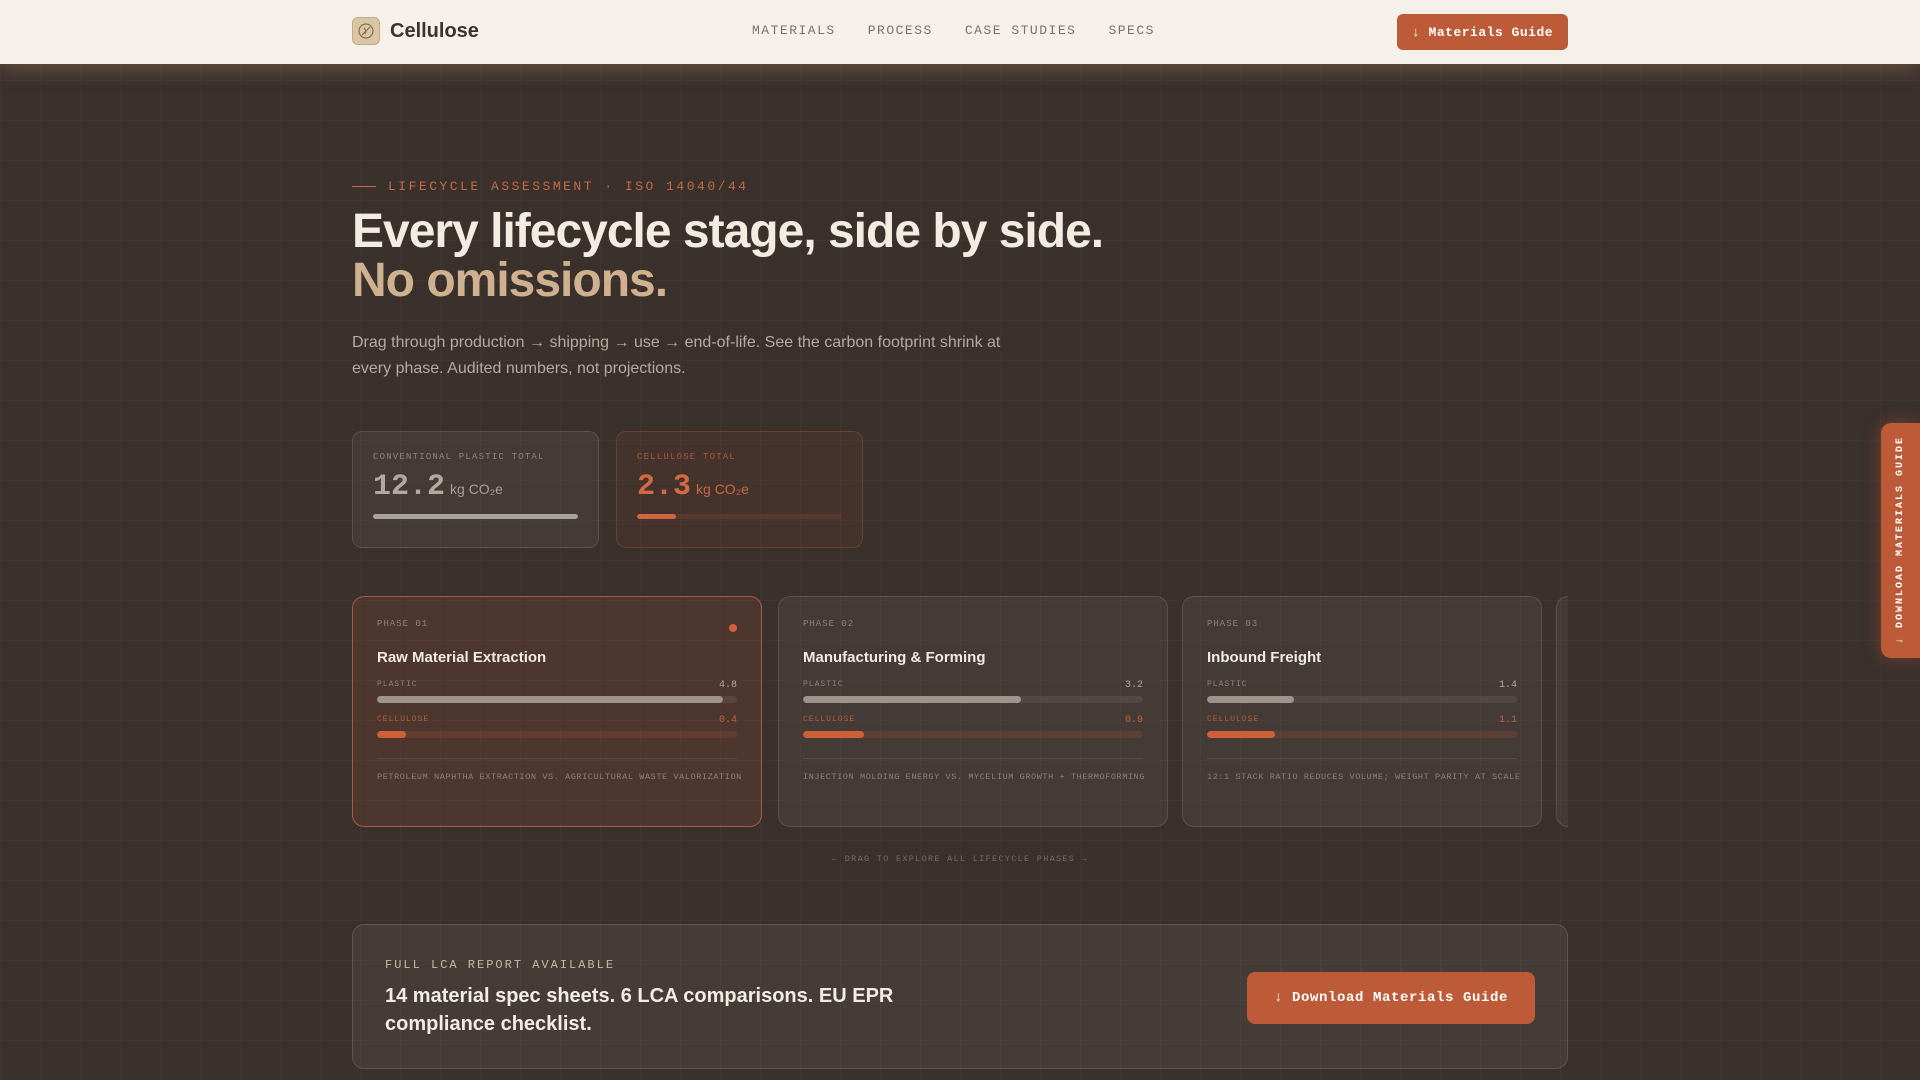 Image resolution: width=1920 pixels, height=1080 pixels. What do you see at coordinates (409, 487) in the screenshot?
I see `plastic-total-value: 12.2` at bounding box center [409, 487].